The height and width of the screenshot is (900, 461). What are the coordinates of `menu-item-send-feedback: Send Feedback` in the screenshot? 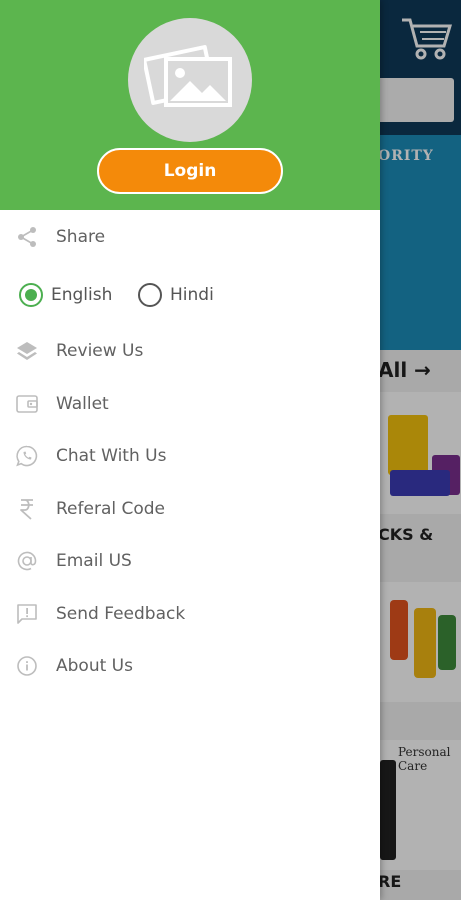 It's located at (190, 614).